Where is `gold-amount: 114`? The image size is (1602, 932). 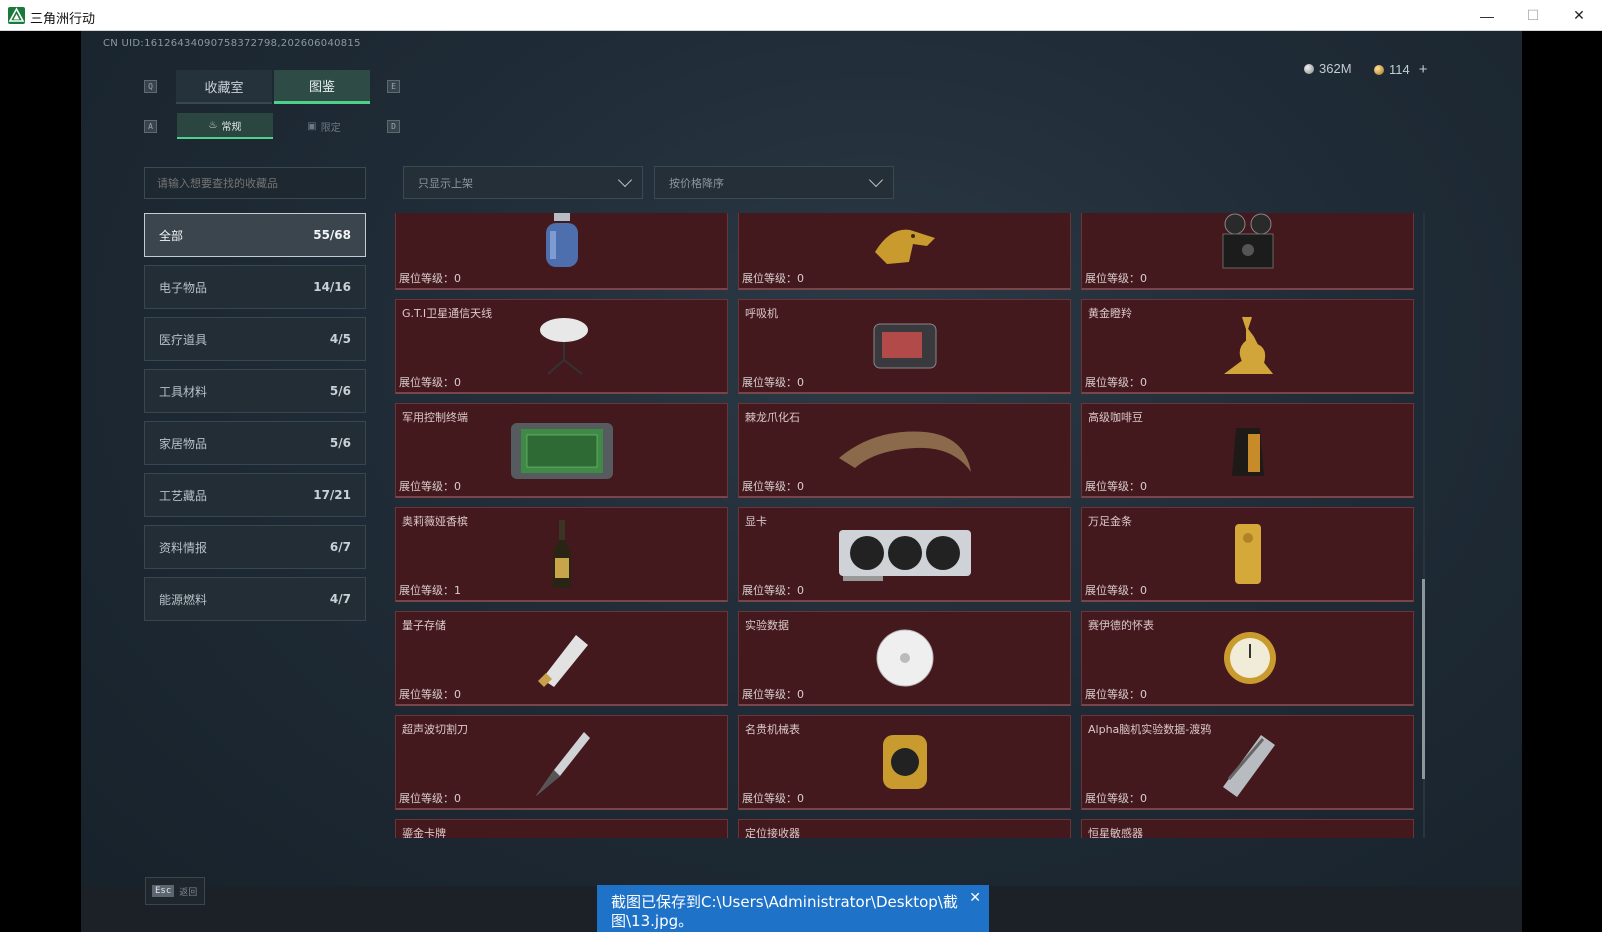 gold-amount: 114 is located at coordinates (1399, 69).